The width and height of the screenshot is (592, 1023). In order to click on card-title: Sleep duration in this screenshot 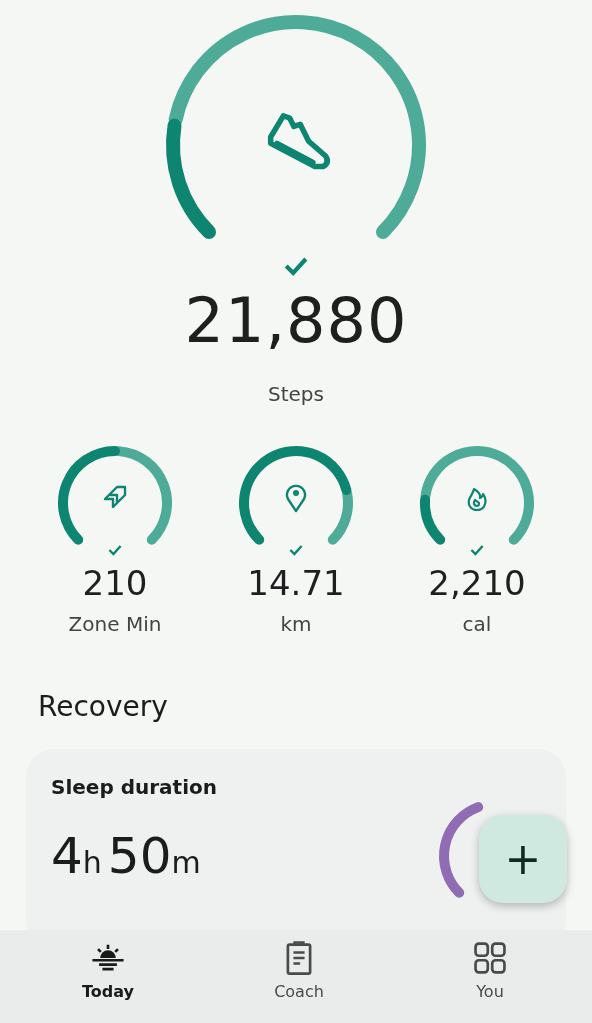, I will do `click(134, 787)`.